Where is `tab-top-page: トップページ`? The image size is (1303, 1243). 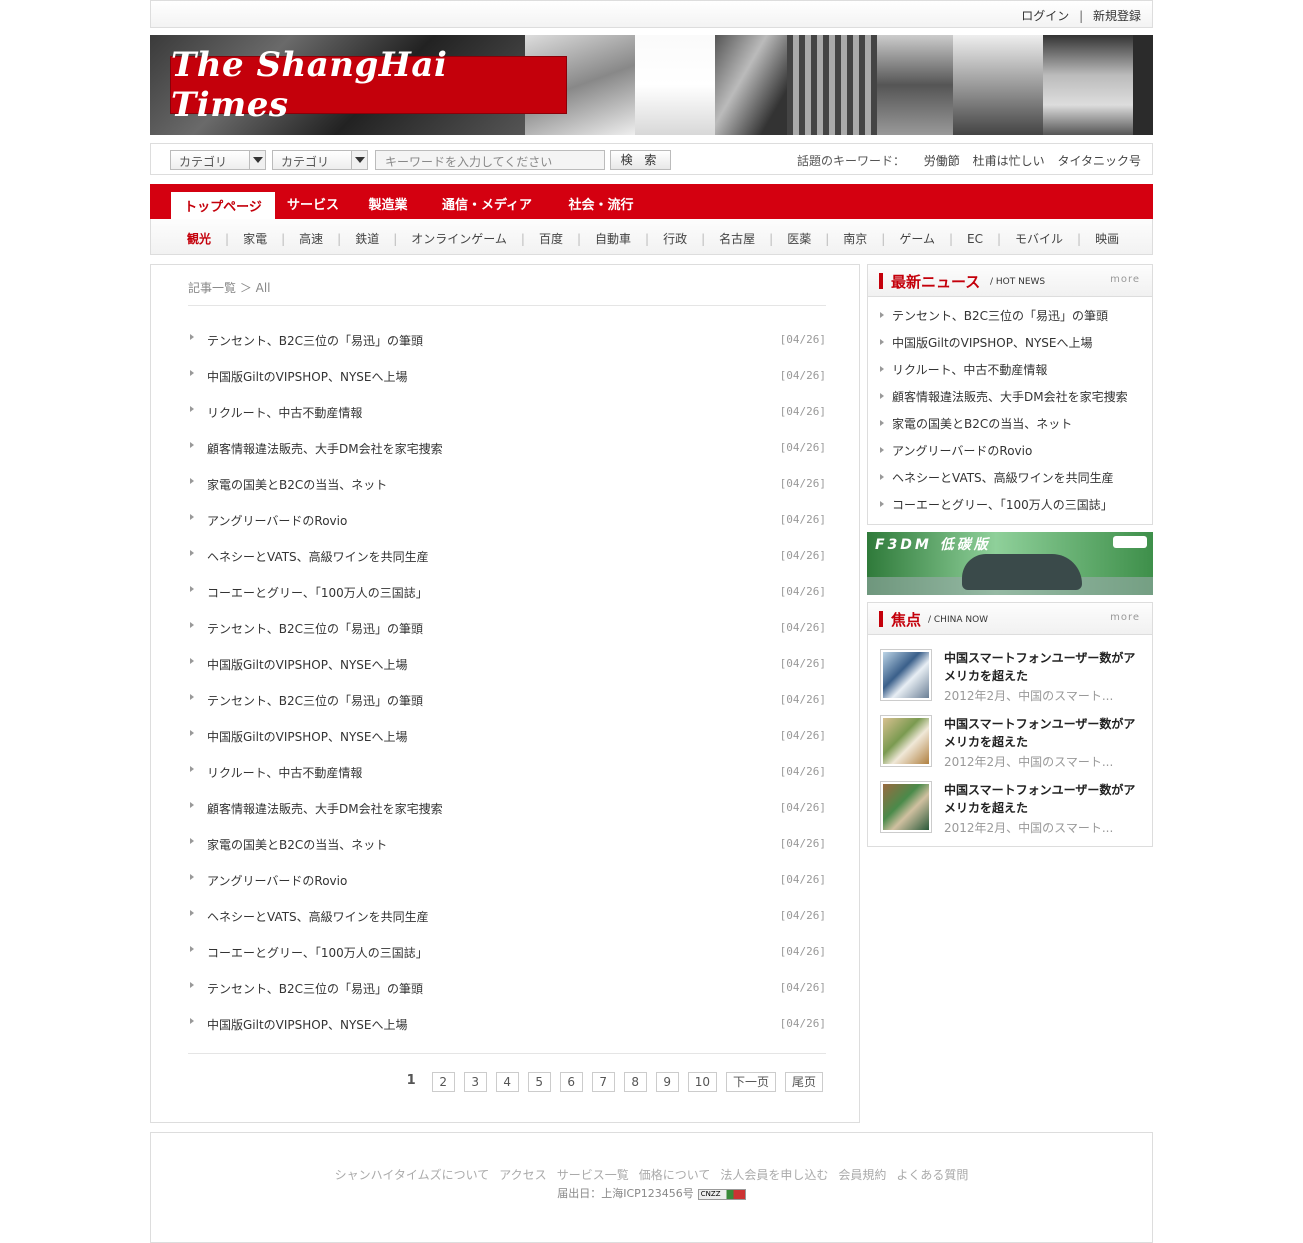
tab-top-page: トップページ is located at coordinates (223, 205).